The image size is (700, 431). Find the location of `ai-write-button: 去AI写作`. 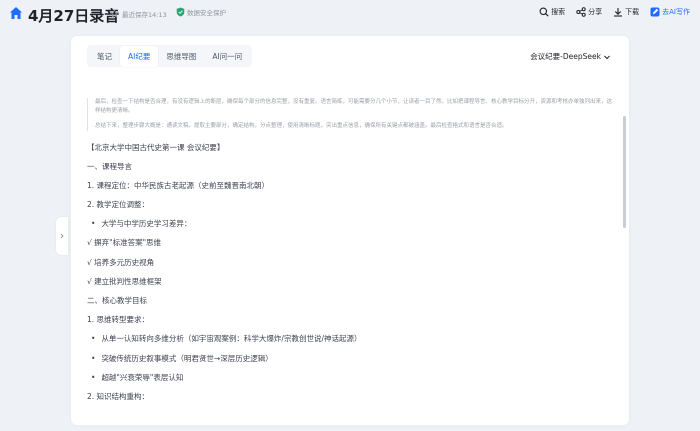

ai-write-button: 去AI写作 is located at coordinates (670, 12).